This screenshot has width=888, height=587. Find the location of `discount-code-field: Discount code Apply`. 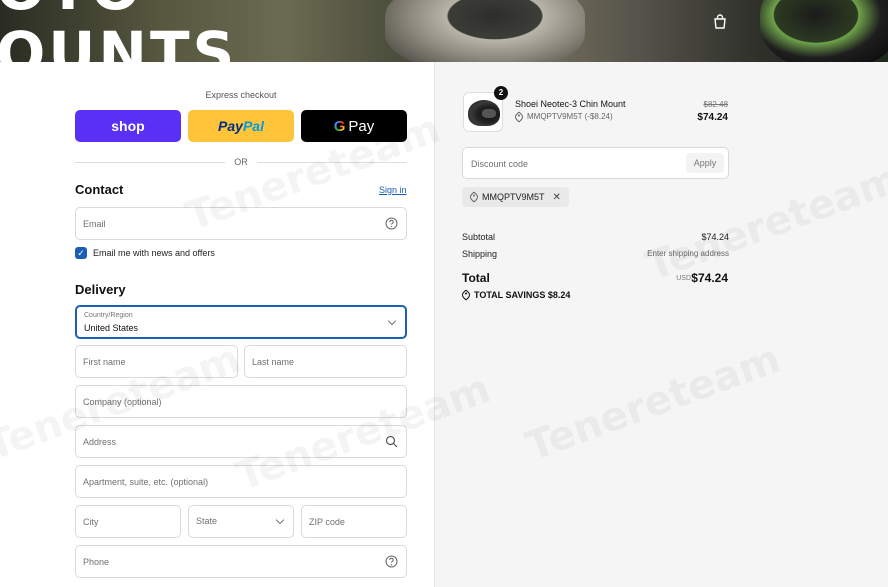

discount-code-field: Discount code Apply is located at coordinates (595, 163).